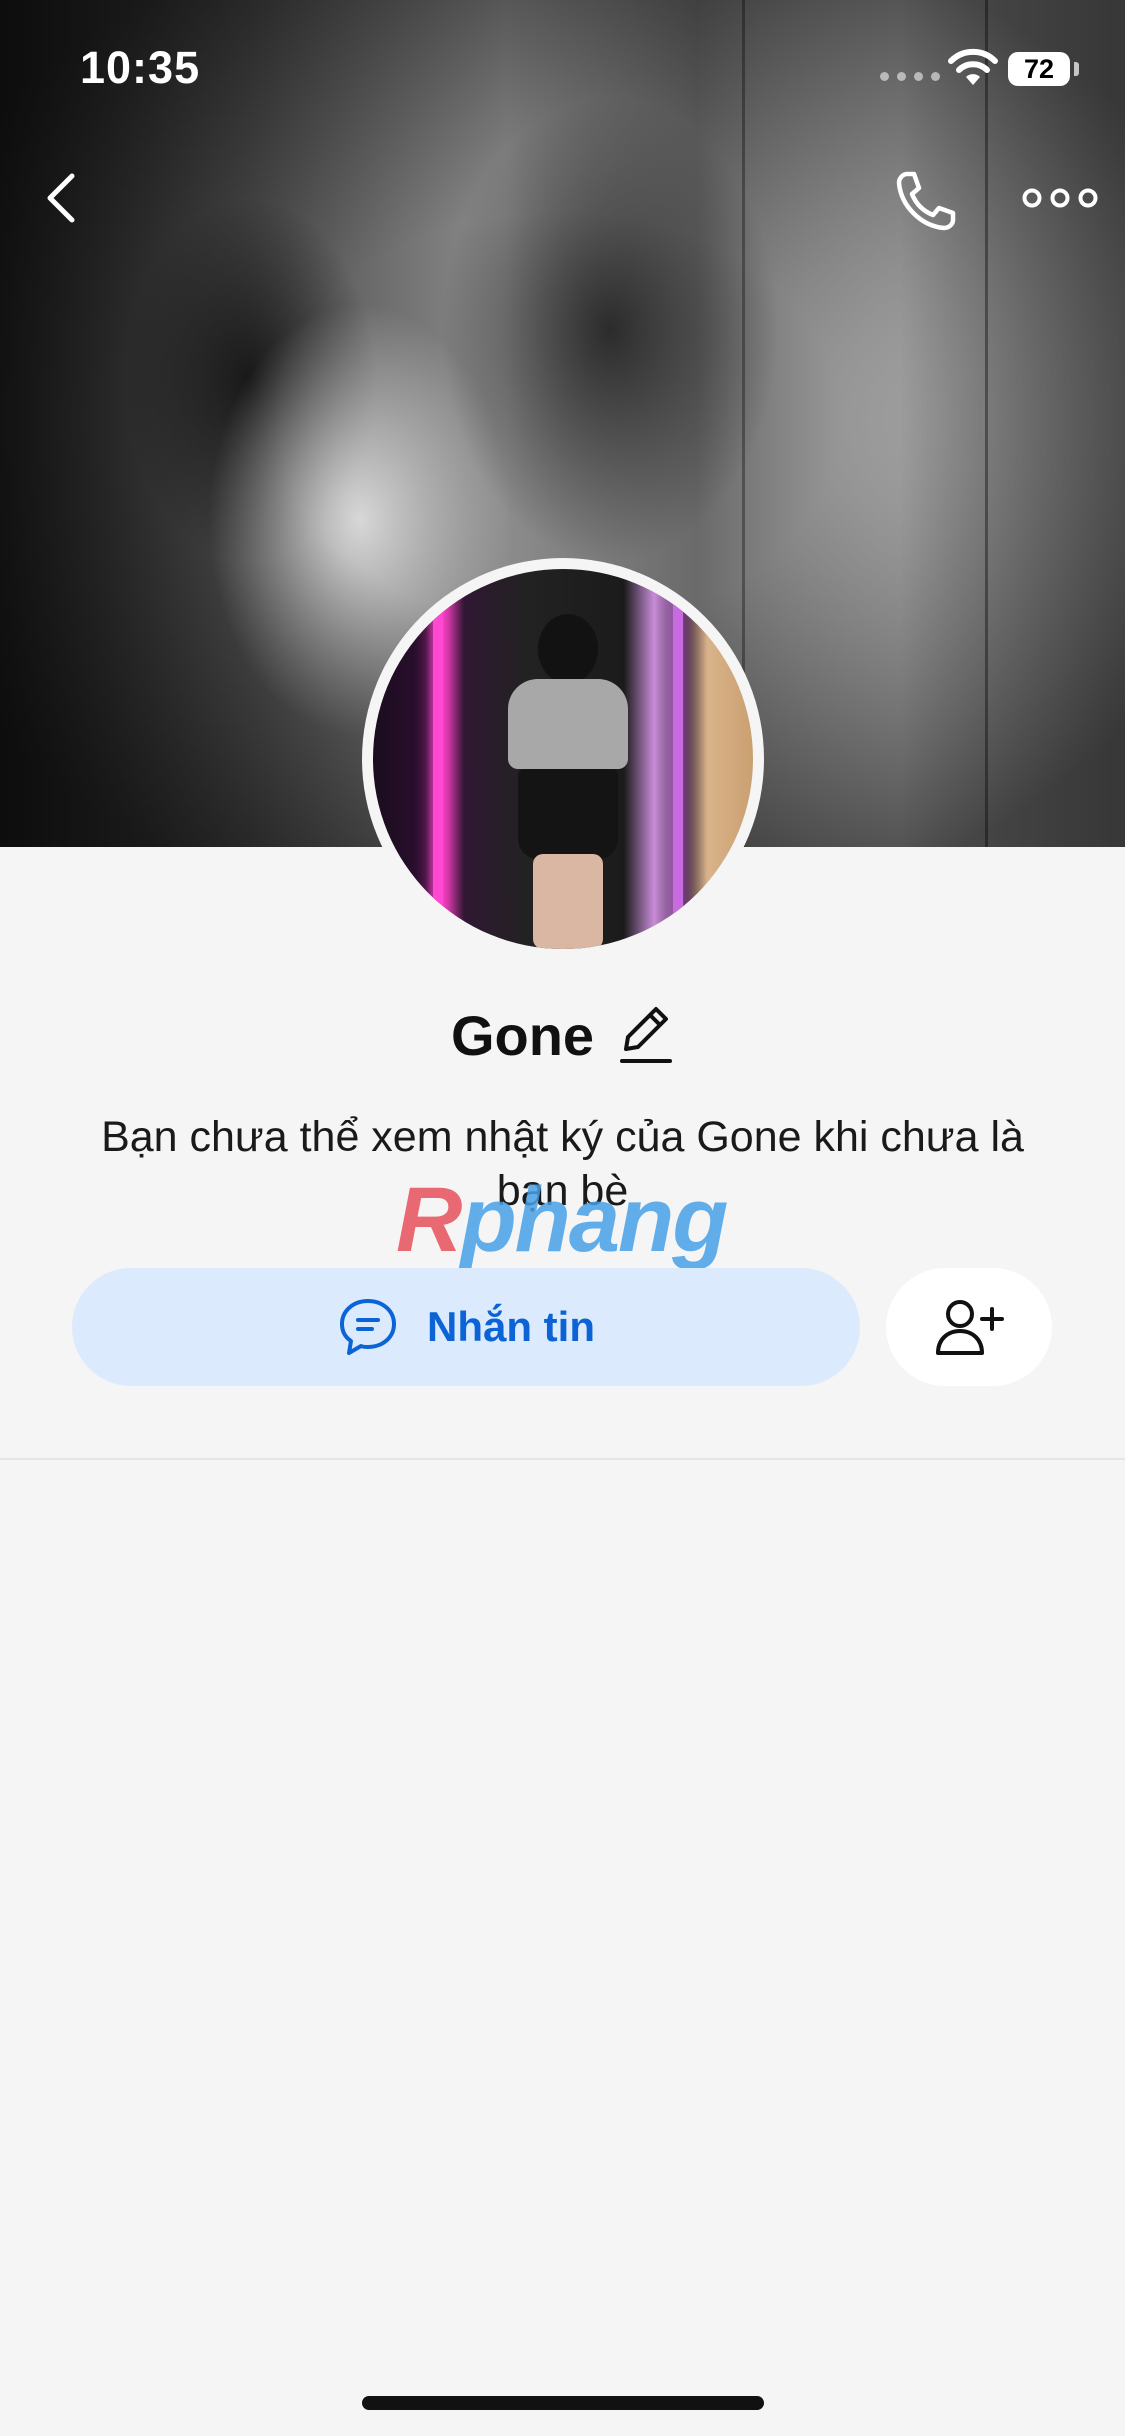  I want to click on wifi-icon, so click(973, 66).